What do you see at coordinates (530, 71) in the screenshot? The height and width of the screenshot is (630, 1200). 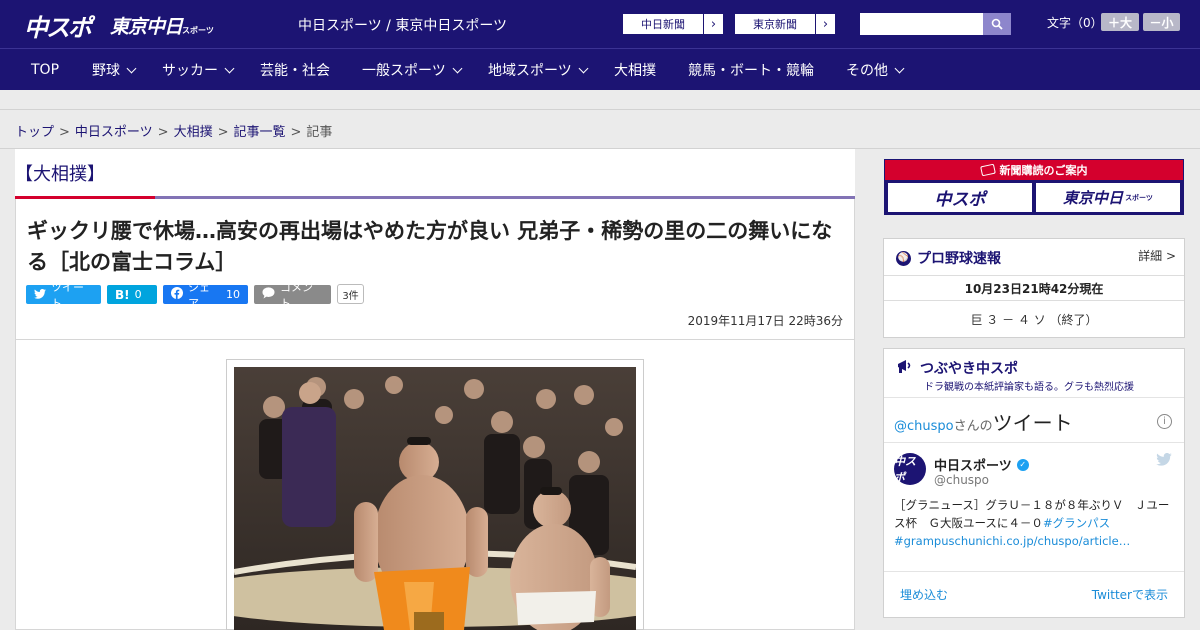 I see `nav-label: 地域スポーツ` at bounding box center [530, 71].